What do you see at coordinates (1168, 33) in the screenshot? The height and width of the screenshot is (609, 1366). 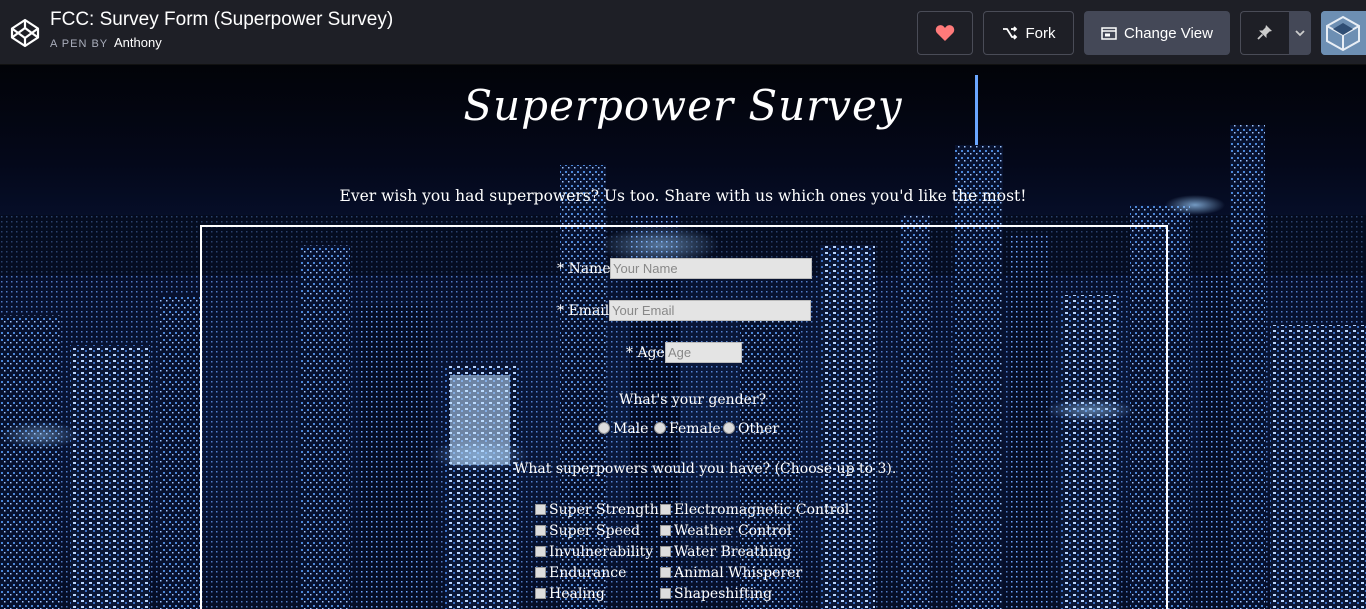 I see `change-view-label: Change View` at bounding box center [1168, 33].